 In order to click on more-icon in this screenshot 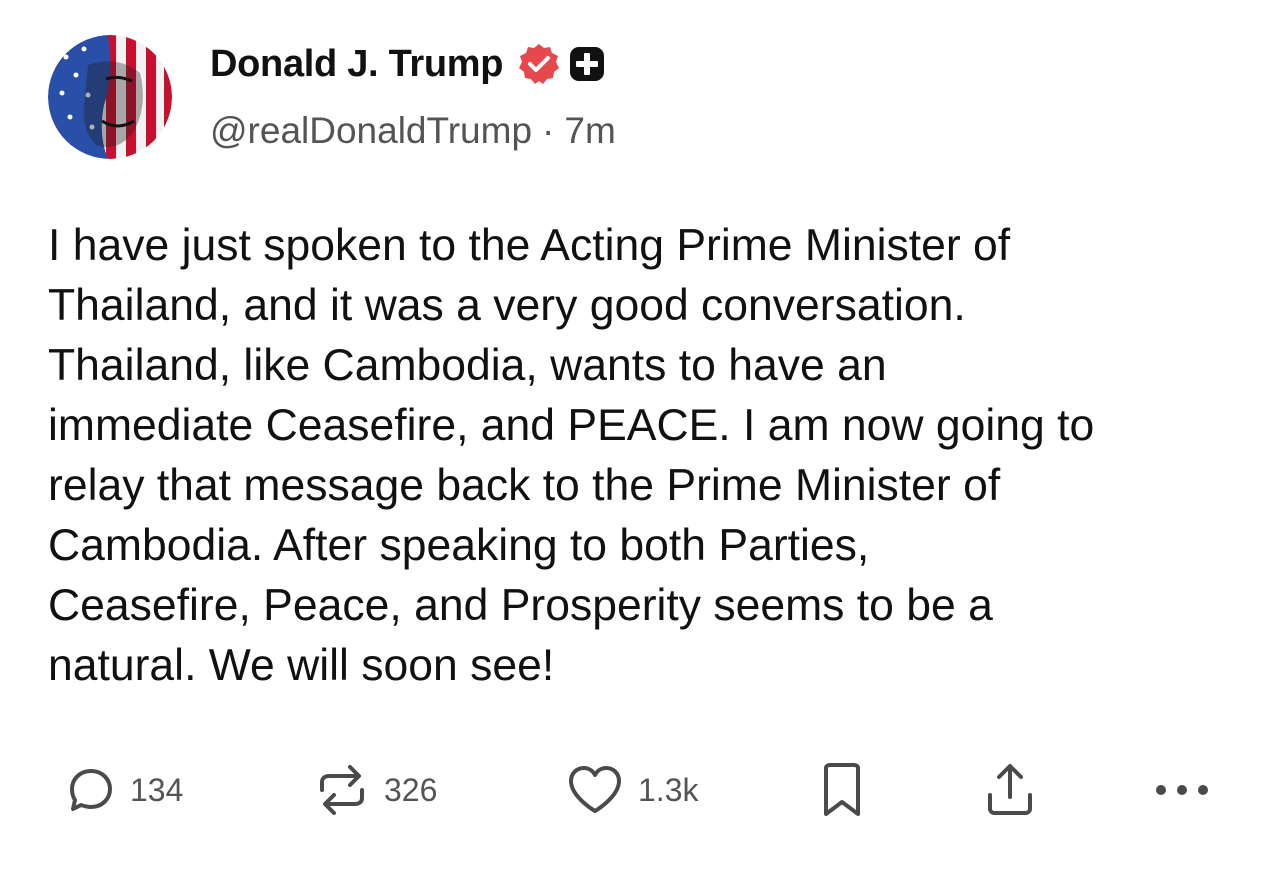, I will do `click(1182, 790)`.